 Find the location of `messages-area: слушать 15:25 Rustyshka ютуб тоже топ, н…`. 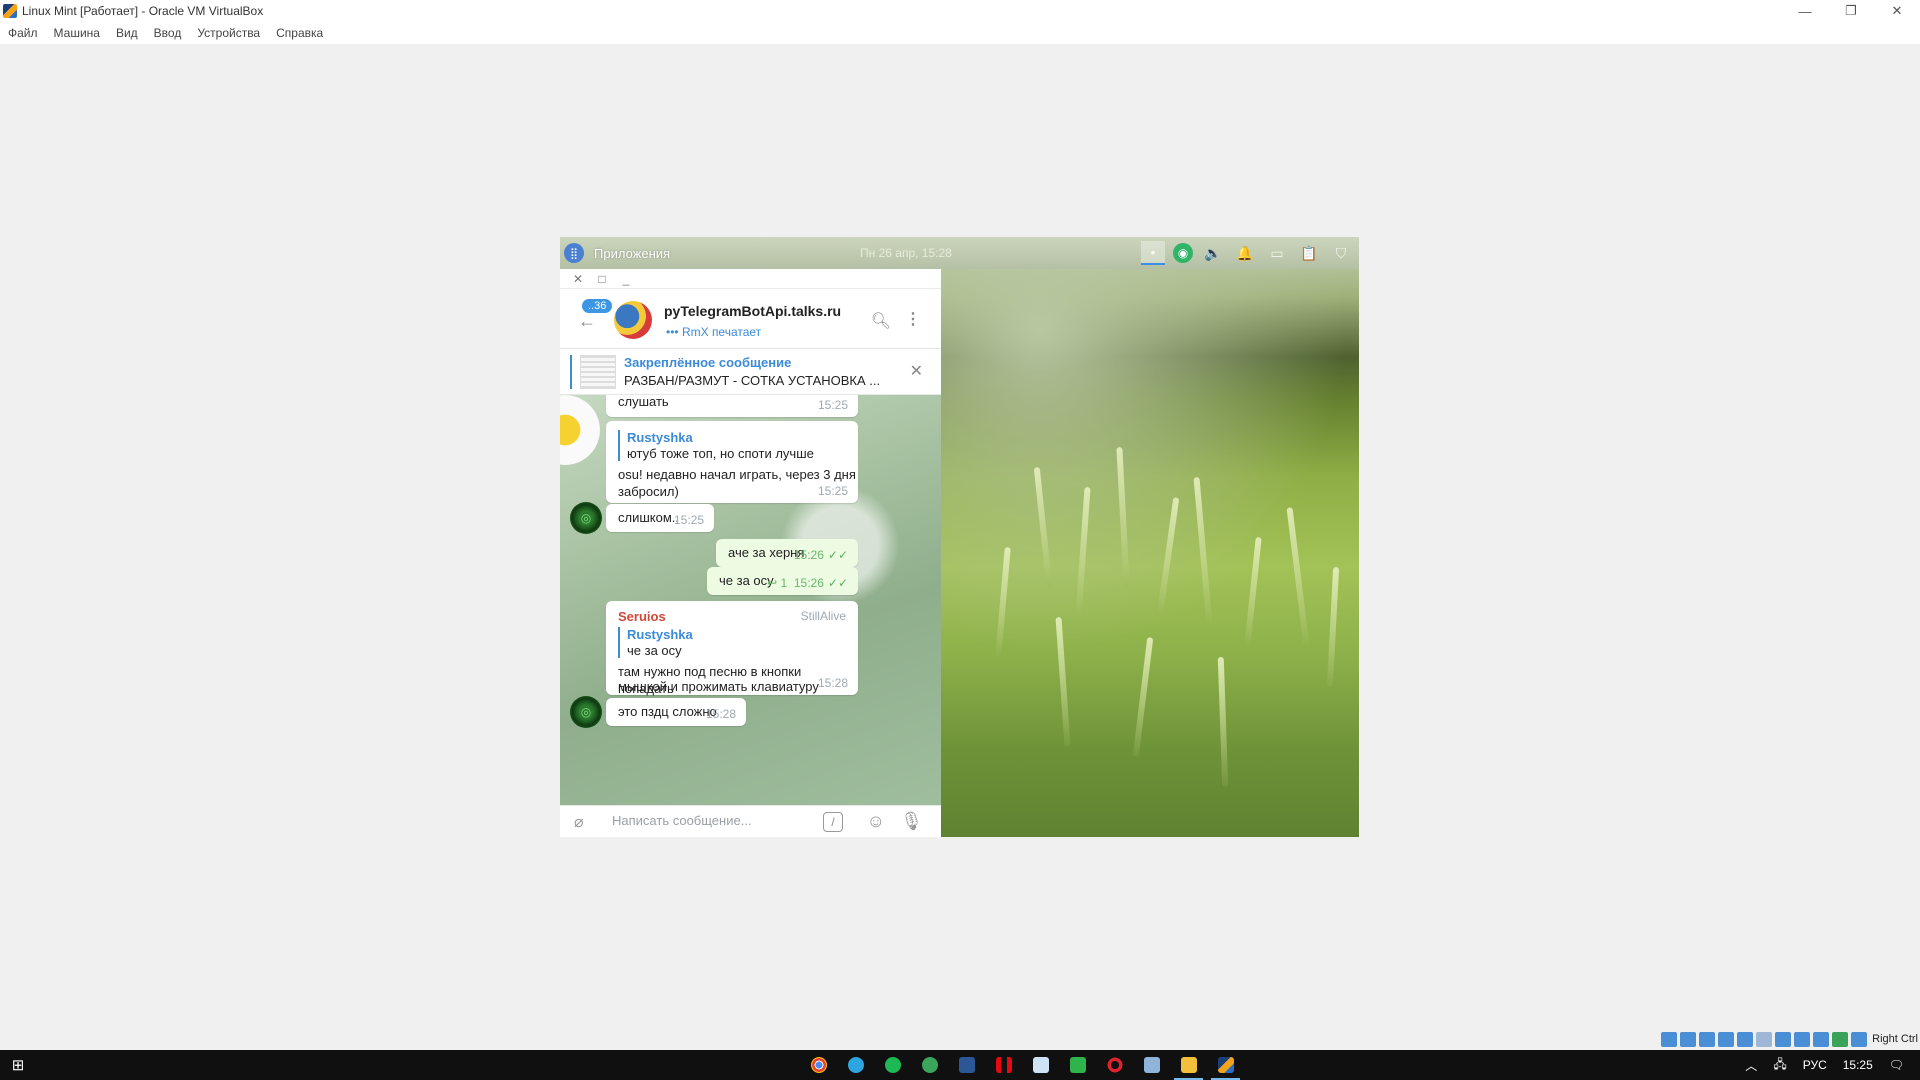

messages-area: слушать 15:25 Rustyshka ютуб тоже топ, н… is located at coordinates (750, 600).